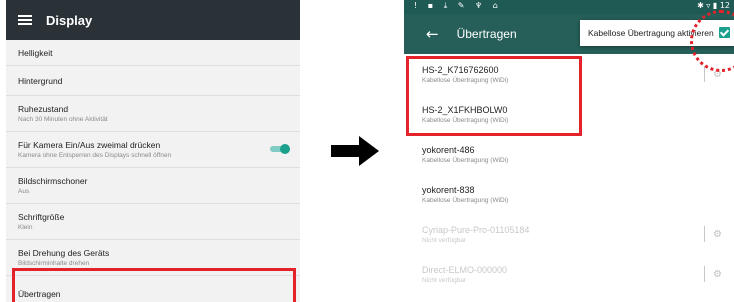 The height and width of the screenshot is (302, 734). Describe the element at coordinates (448, 189) in the screenshot. I see `device-name: yokorent-838` at that location.